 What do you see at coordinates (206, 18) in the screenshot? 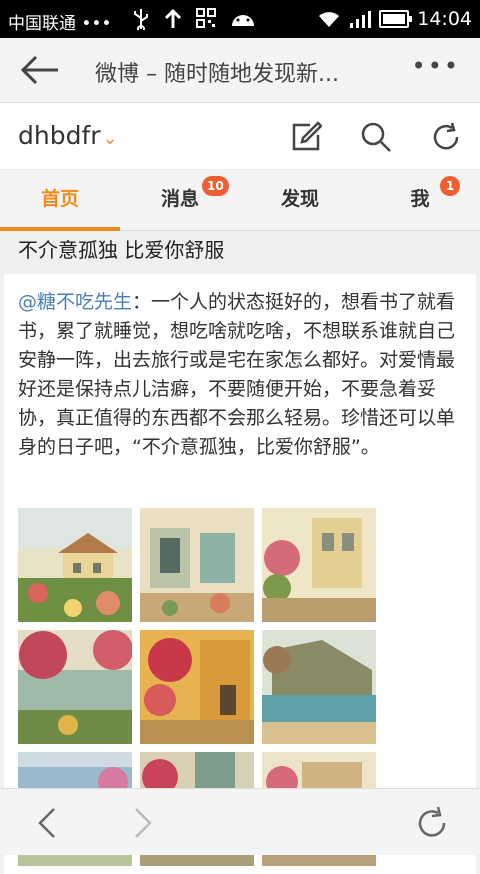
I see `qr-code-icon` at bounding box center [206, 18].